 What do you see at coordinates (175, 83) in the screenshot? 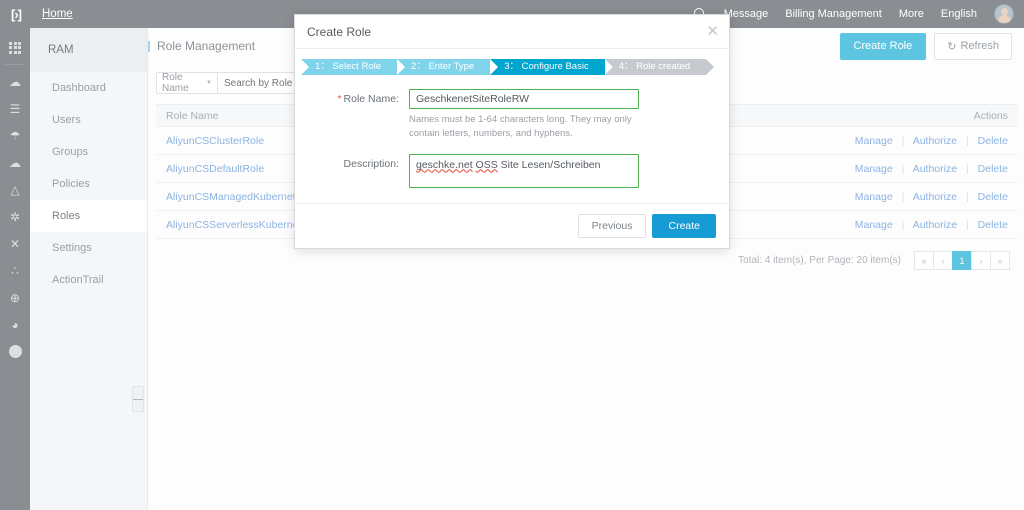
I see `filter-field-value: Role Name` at bounding box center [175, 83].